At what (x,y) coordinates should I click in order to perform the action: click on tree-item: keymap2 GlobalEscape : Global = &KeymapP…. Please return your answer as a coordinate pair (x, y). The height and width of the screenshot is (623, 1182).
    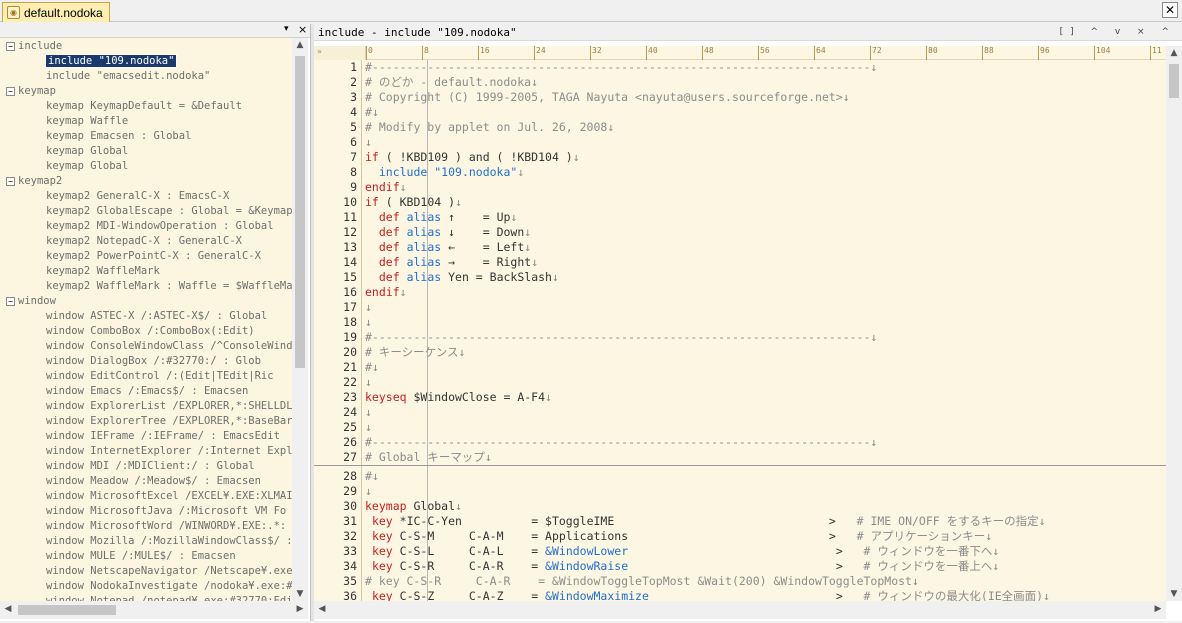
    Looking at the image, I should click on (169, 211).